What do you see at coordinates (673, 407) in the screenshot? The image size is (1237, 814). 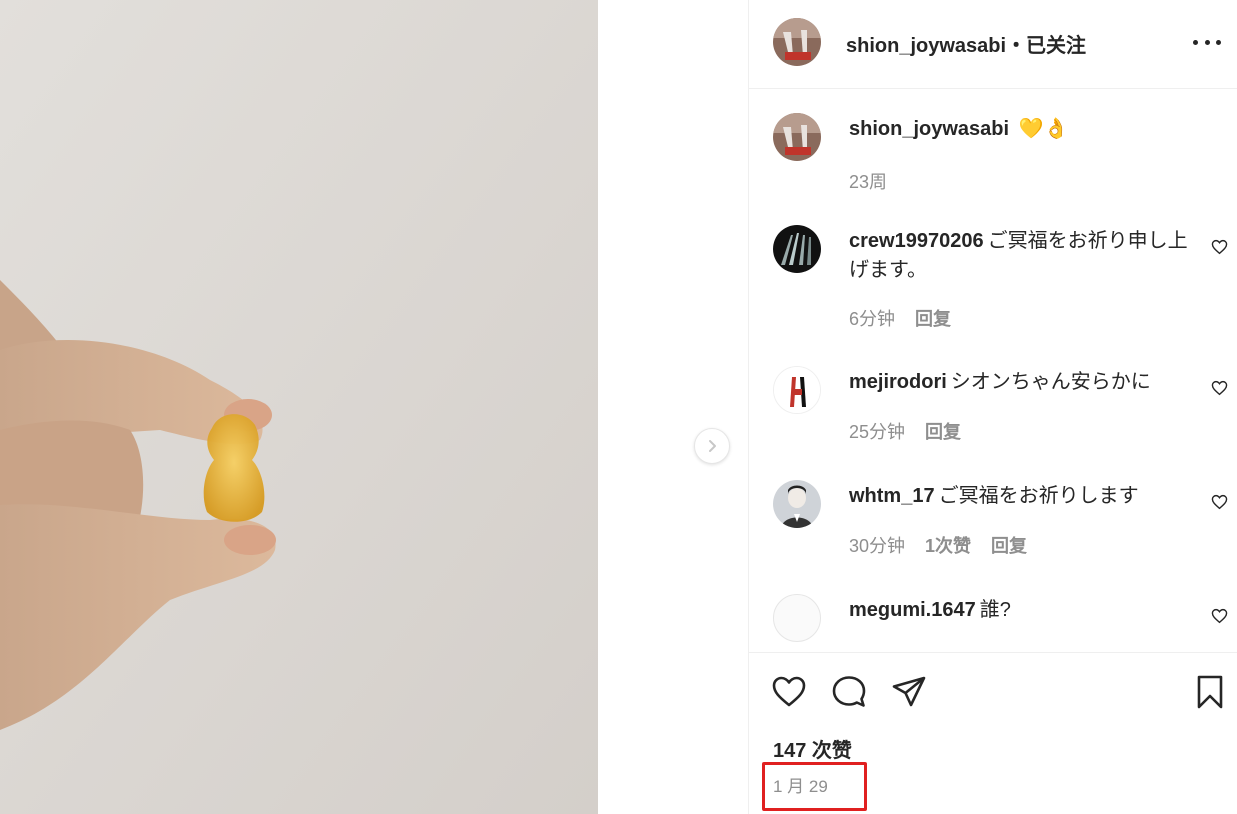 I see `media-gap` at bounding box center [673, 407].